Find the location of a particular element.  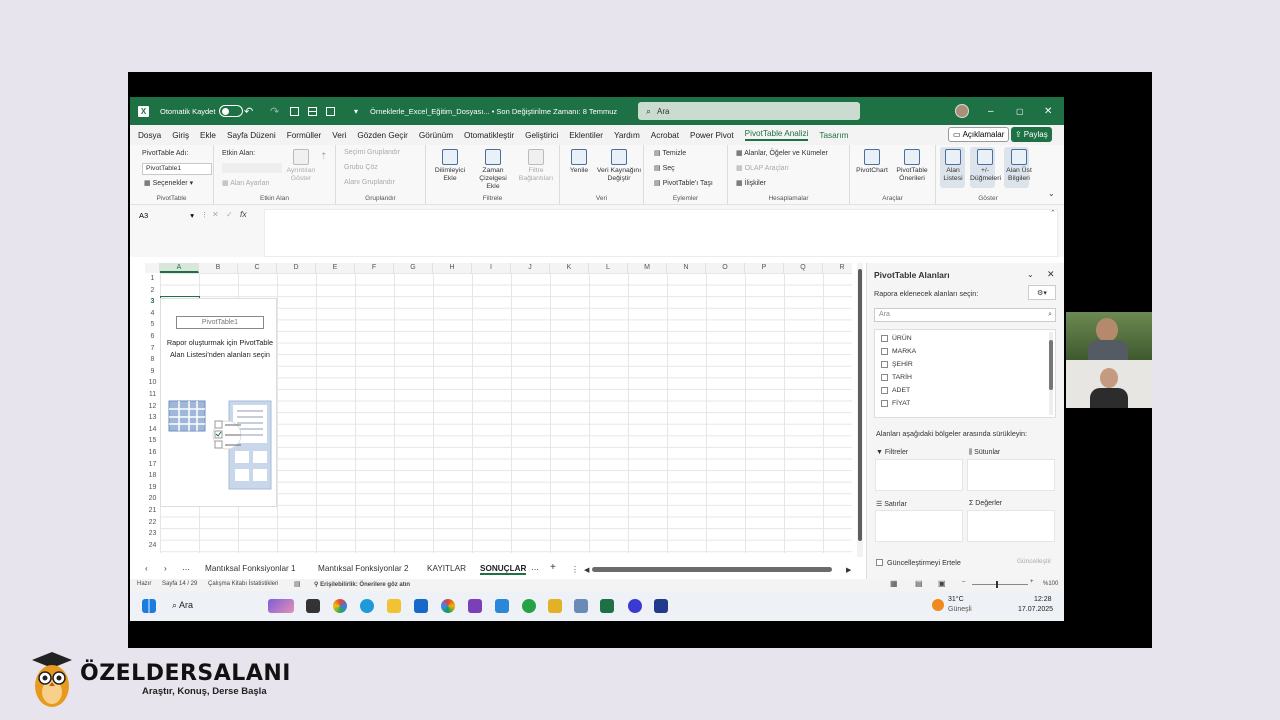

menu-giris: Giriş is located at coordinates (180, 135).